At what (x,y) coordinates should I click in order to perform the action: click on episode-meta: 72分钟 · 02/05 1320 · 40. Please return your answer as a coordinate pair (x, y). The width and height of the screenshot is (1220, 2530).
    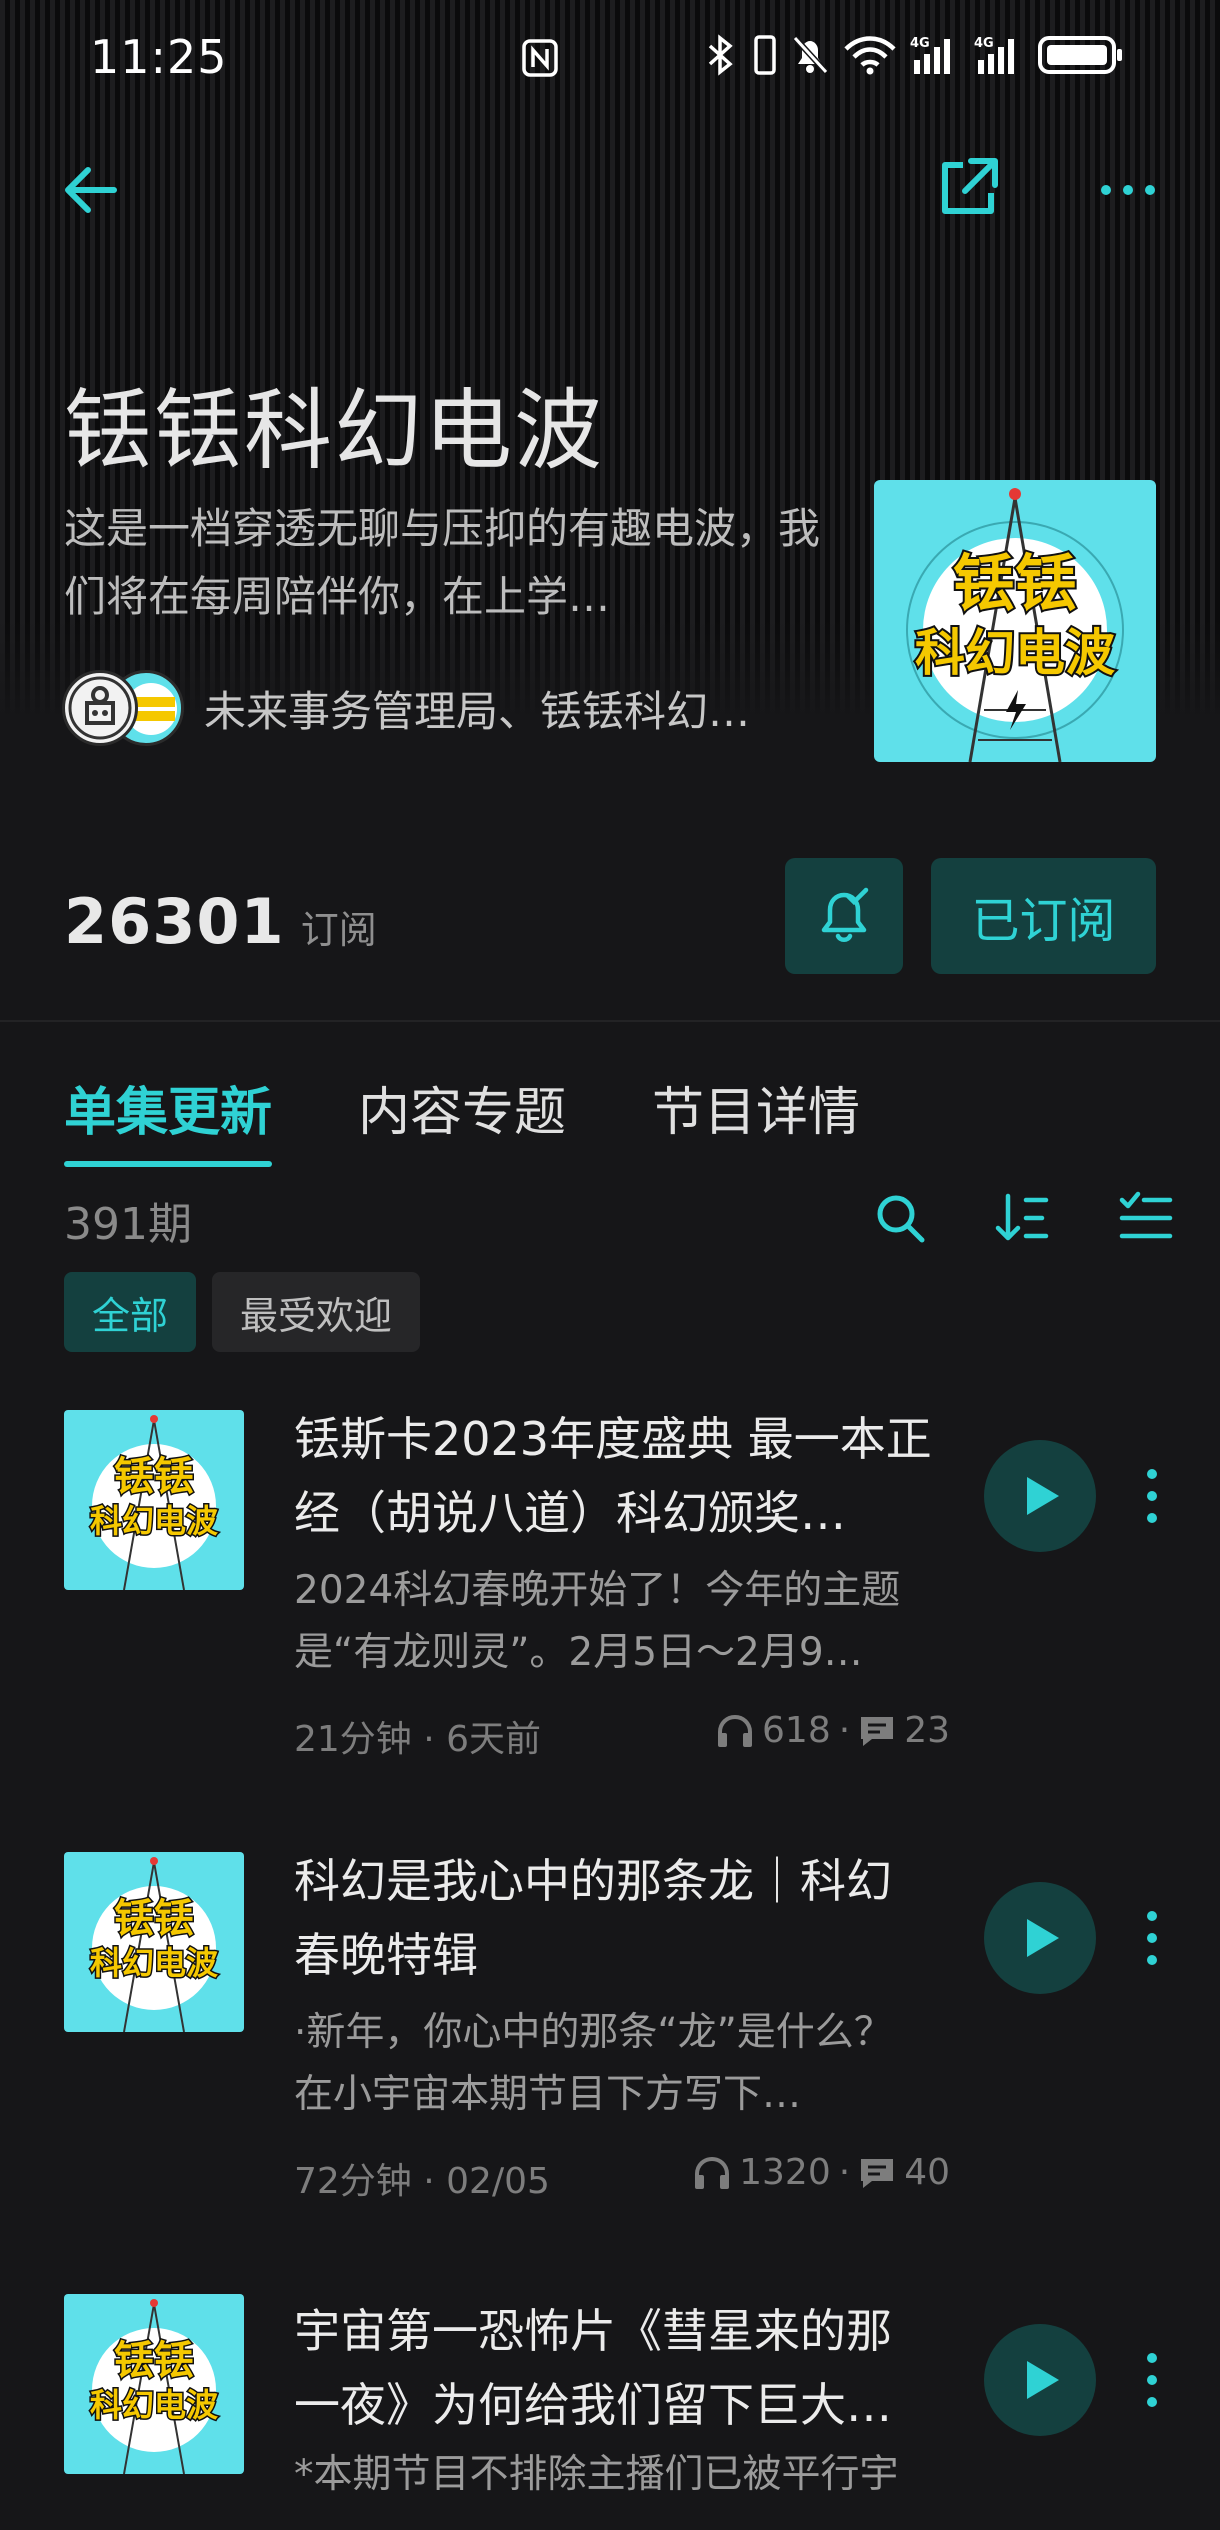
    Looking at the image, I should click on (622, 2177).